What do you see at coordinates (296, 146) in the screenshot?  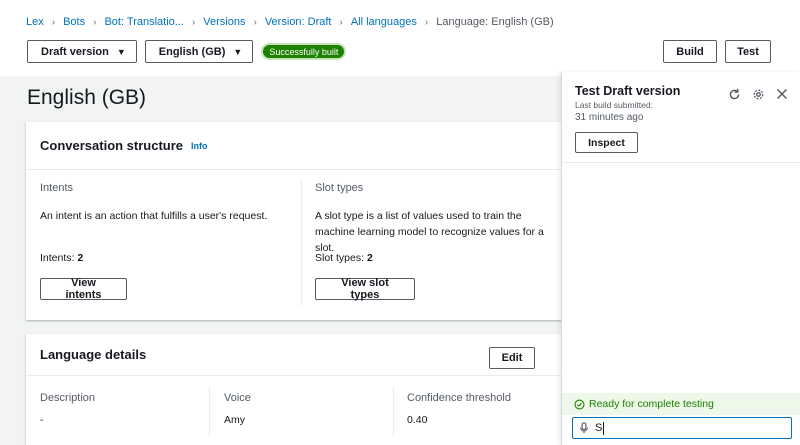 I see `card-header: Conversation structure Info` at bounding box center [296, 146].